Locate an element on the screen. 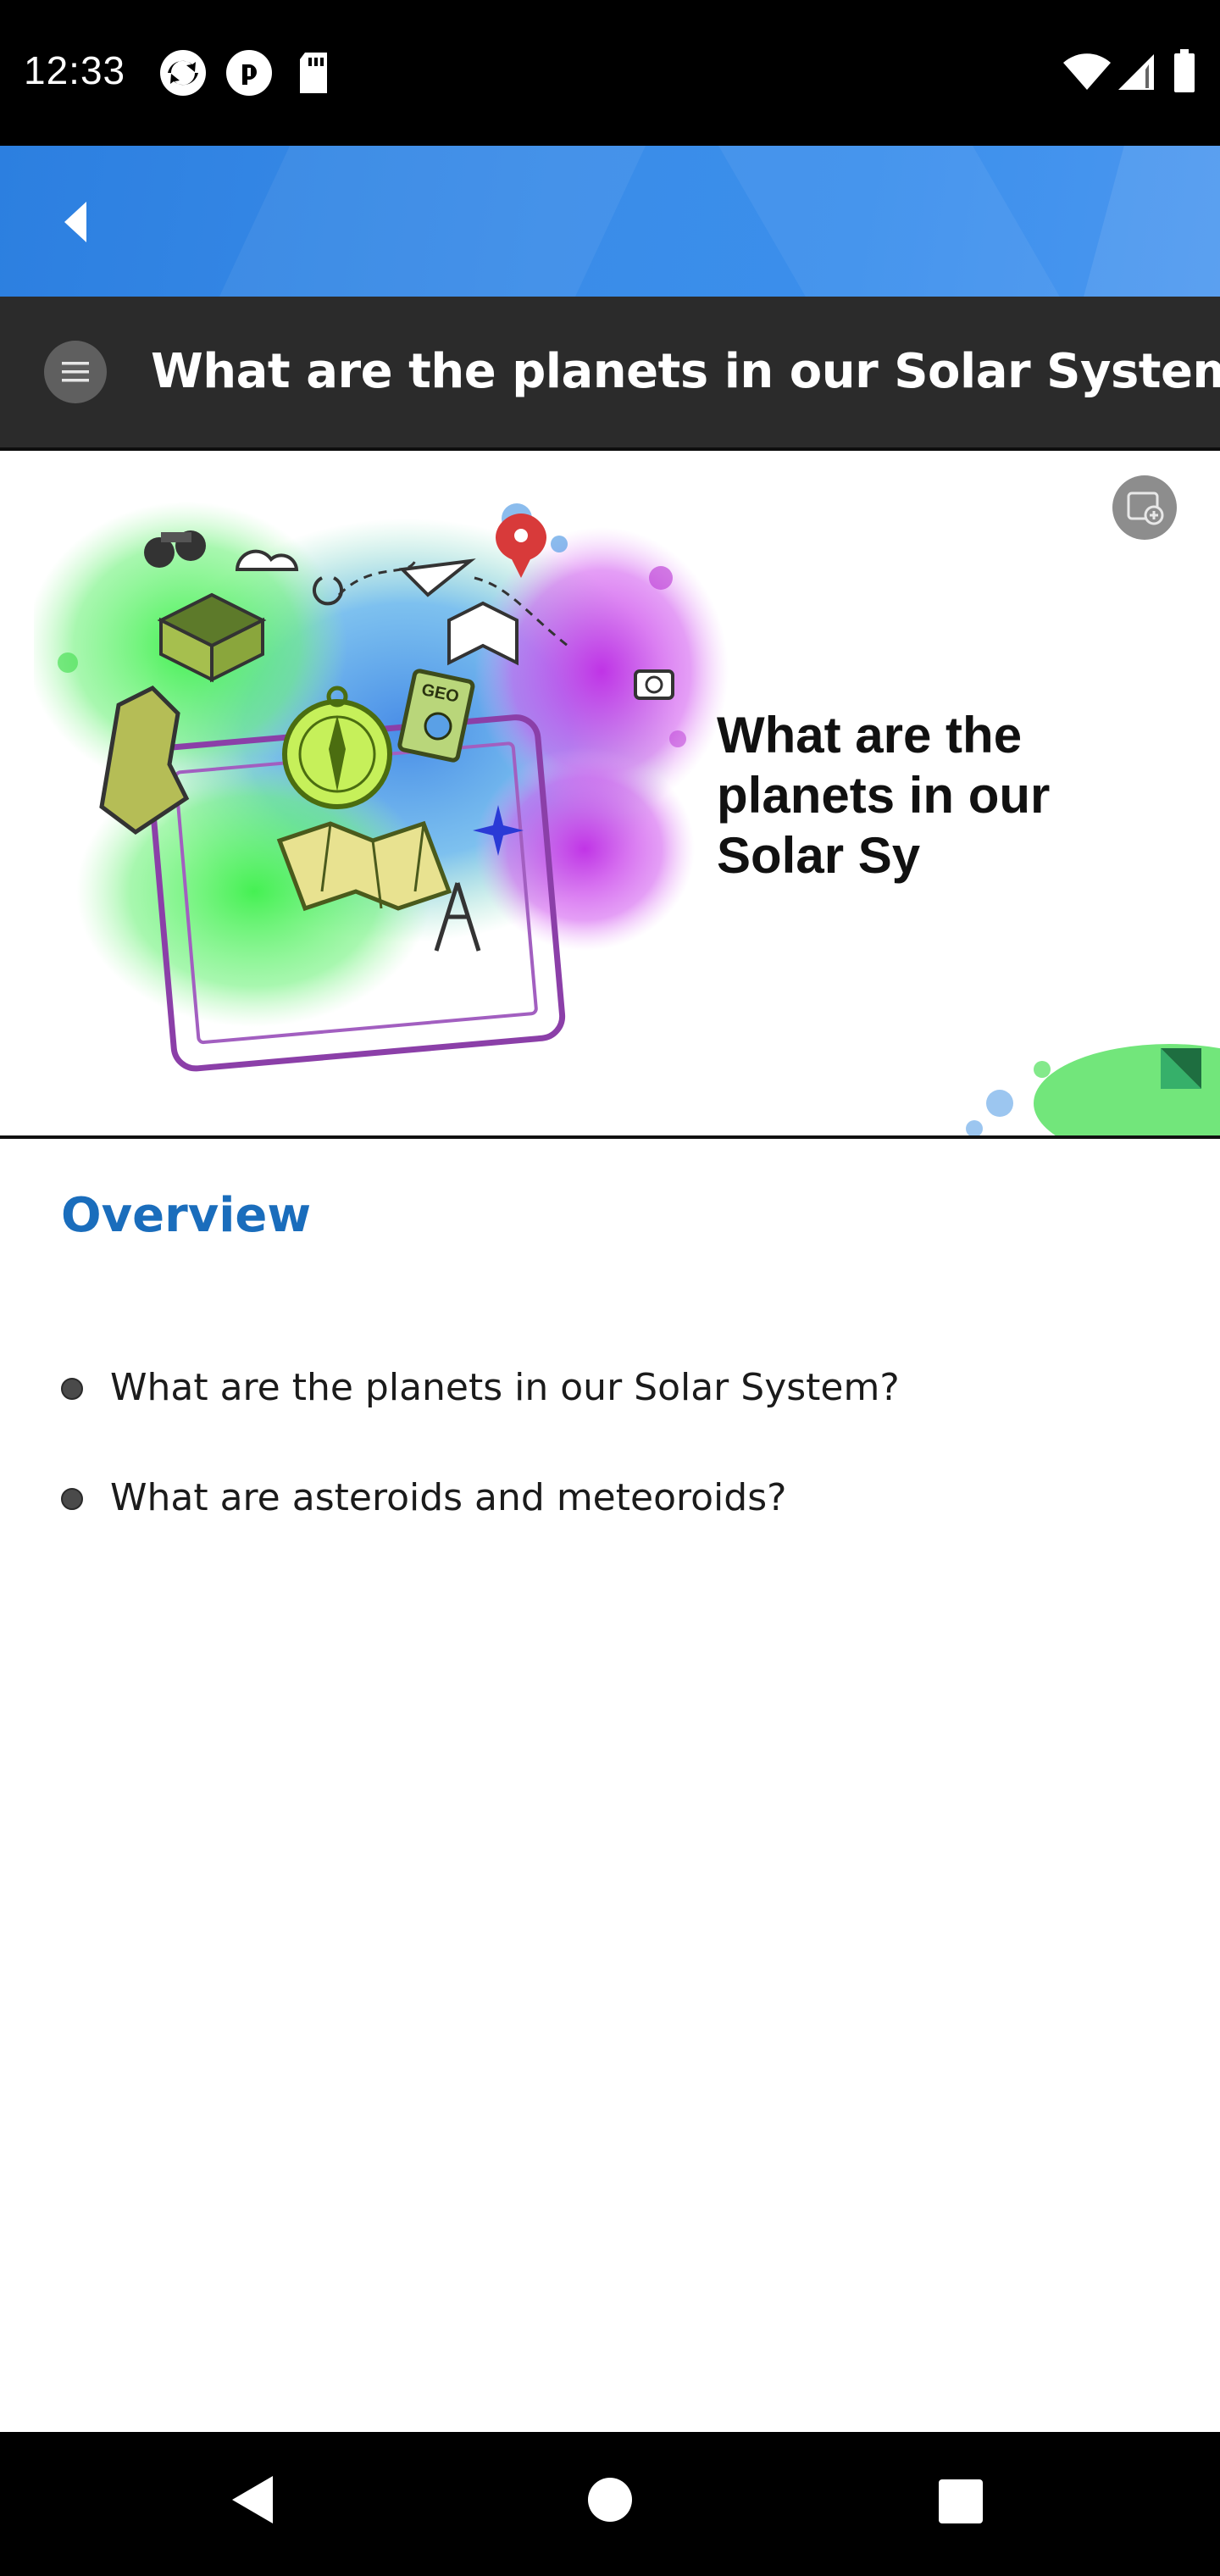 The width and height of the screenshot is (1220, 2576). decorative-splash is located at coordinates (1093, 1089).